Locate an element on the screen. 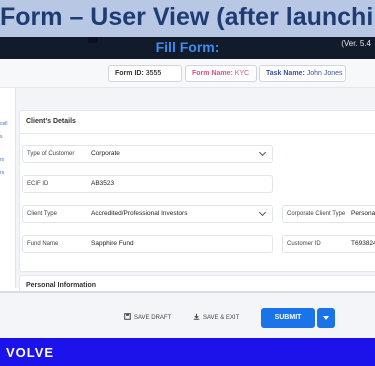  save-draft-label: SAVE DRAFT is located at coordinates (153, 318).